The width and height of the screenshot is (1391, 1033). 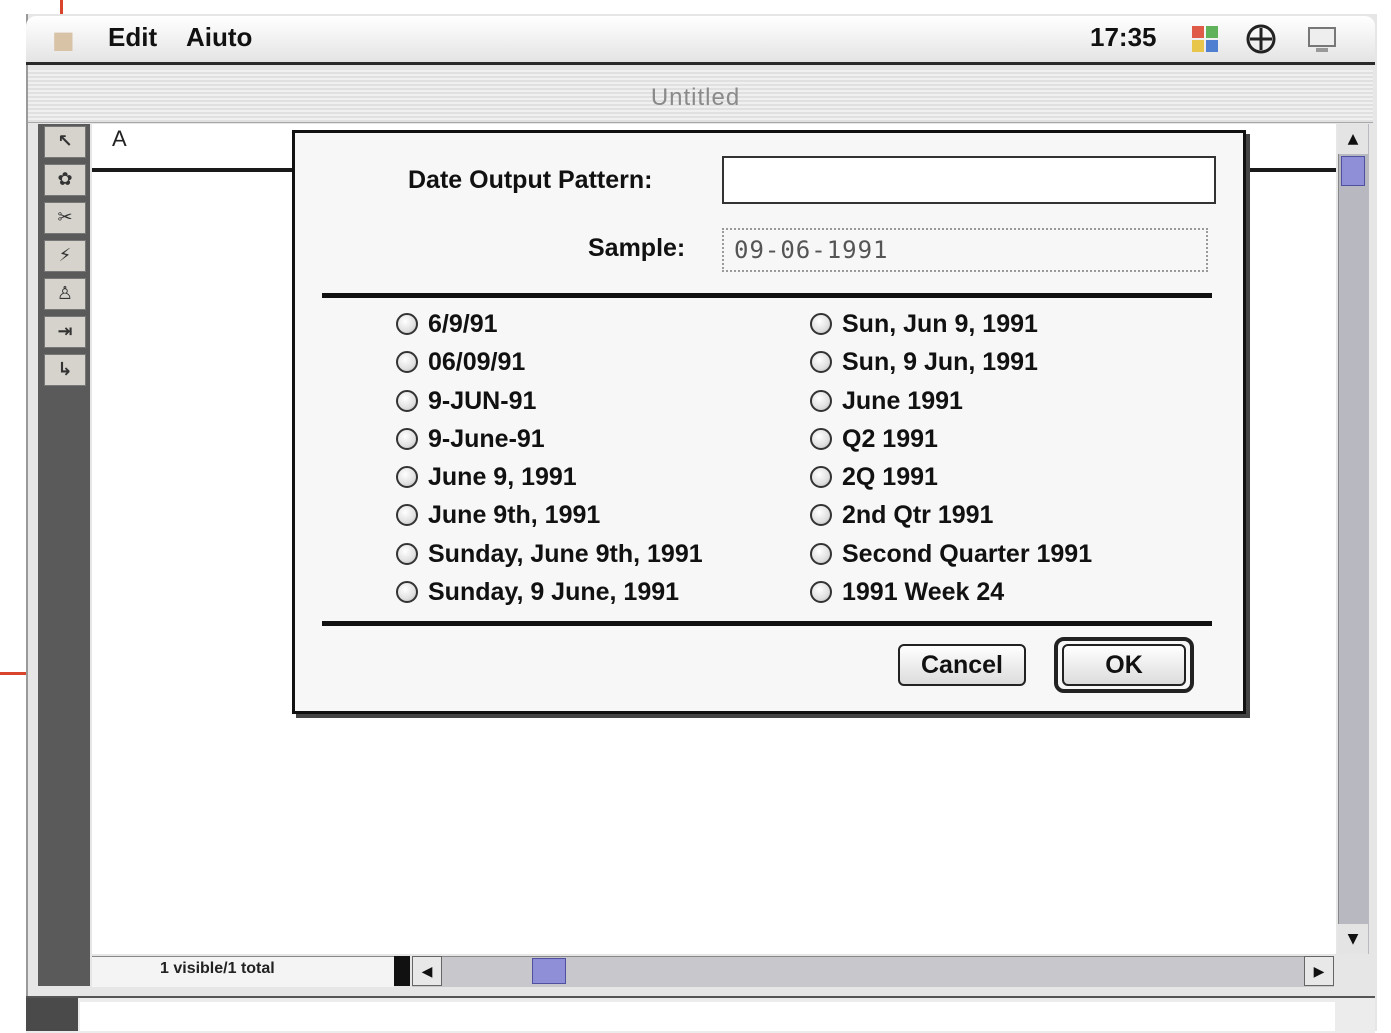 I want to click on scroll-right-arrow-icon: ▶, so click(x=1319, y=971).